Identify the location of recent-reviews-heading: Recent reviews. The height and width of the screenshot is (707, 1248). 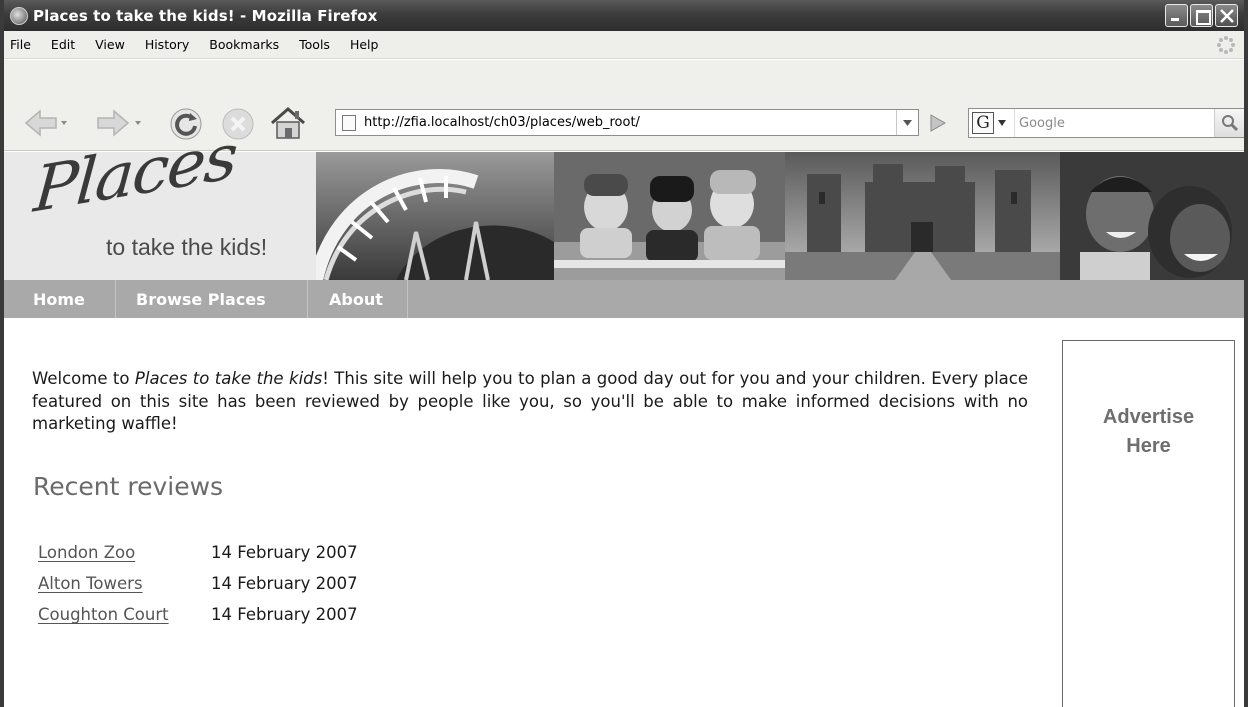
(128, 486).